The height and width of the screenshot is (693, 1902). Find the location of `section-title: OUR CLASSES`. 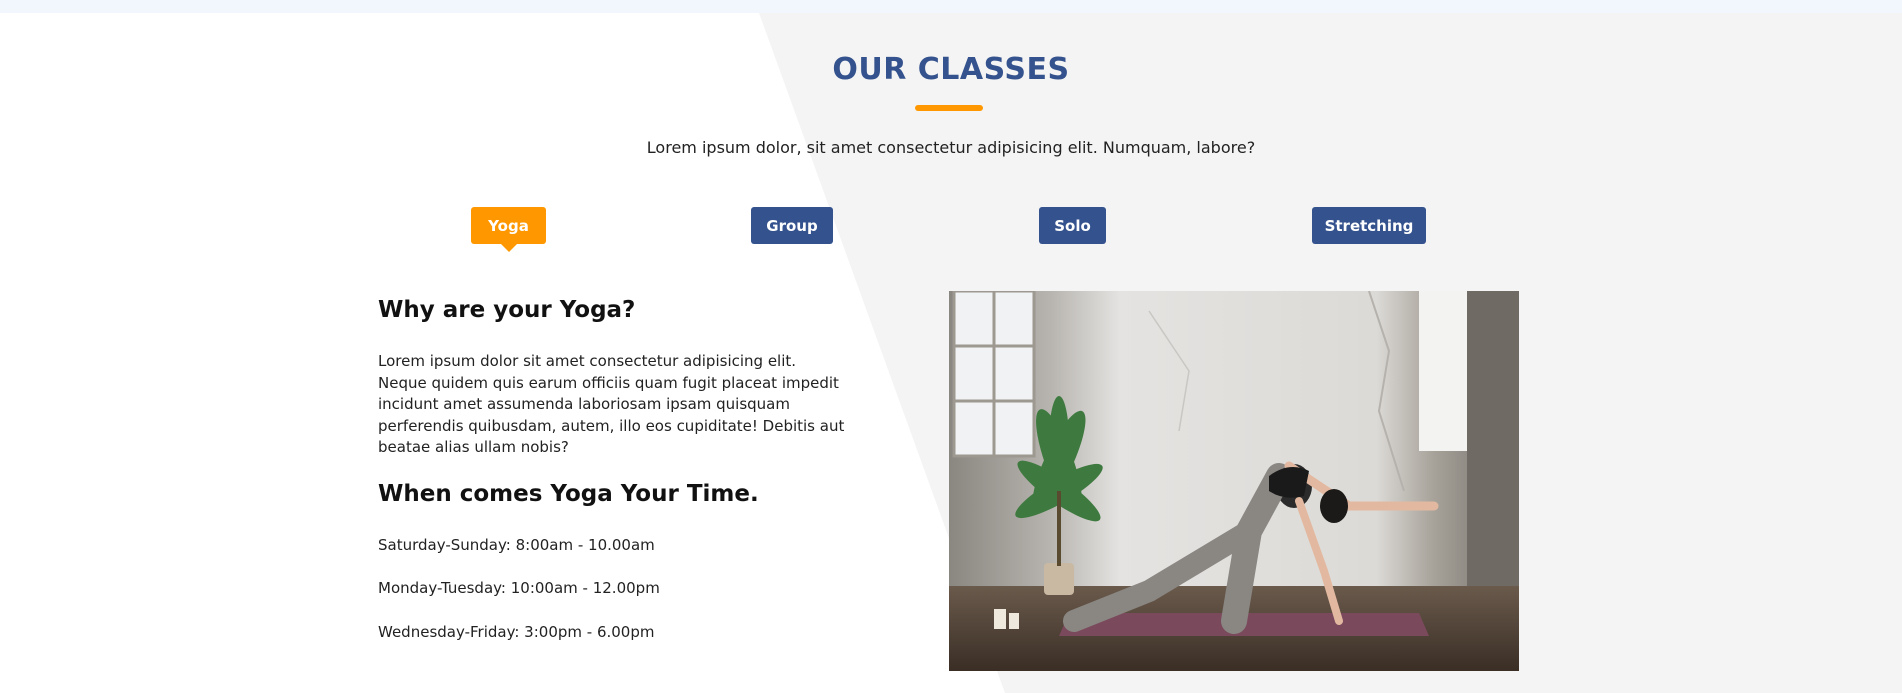

section-title: OUR CLASSES is located at coordinates (951, 69).